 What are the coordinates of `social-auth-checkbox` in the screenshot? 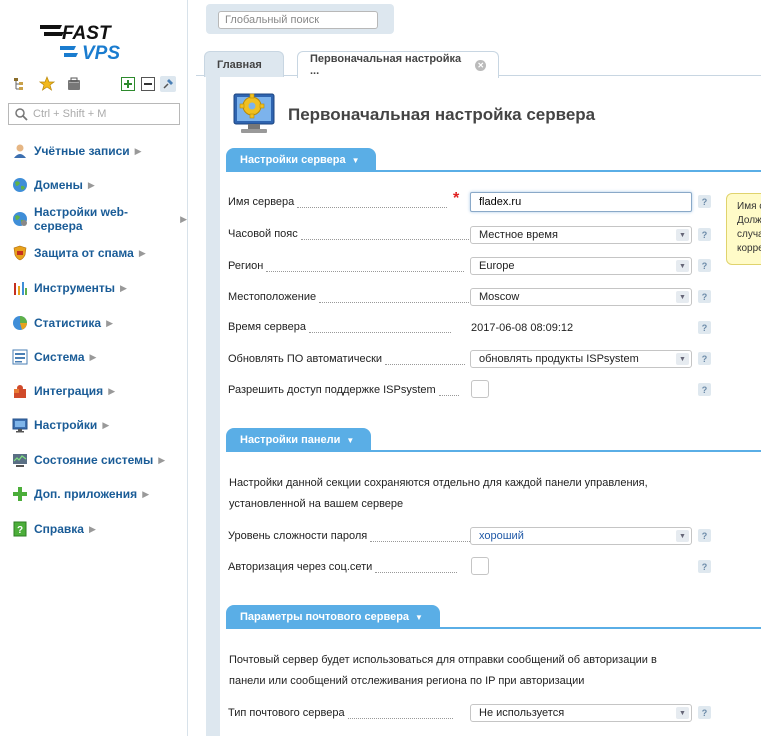 It's located at (480, 566).